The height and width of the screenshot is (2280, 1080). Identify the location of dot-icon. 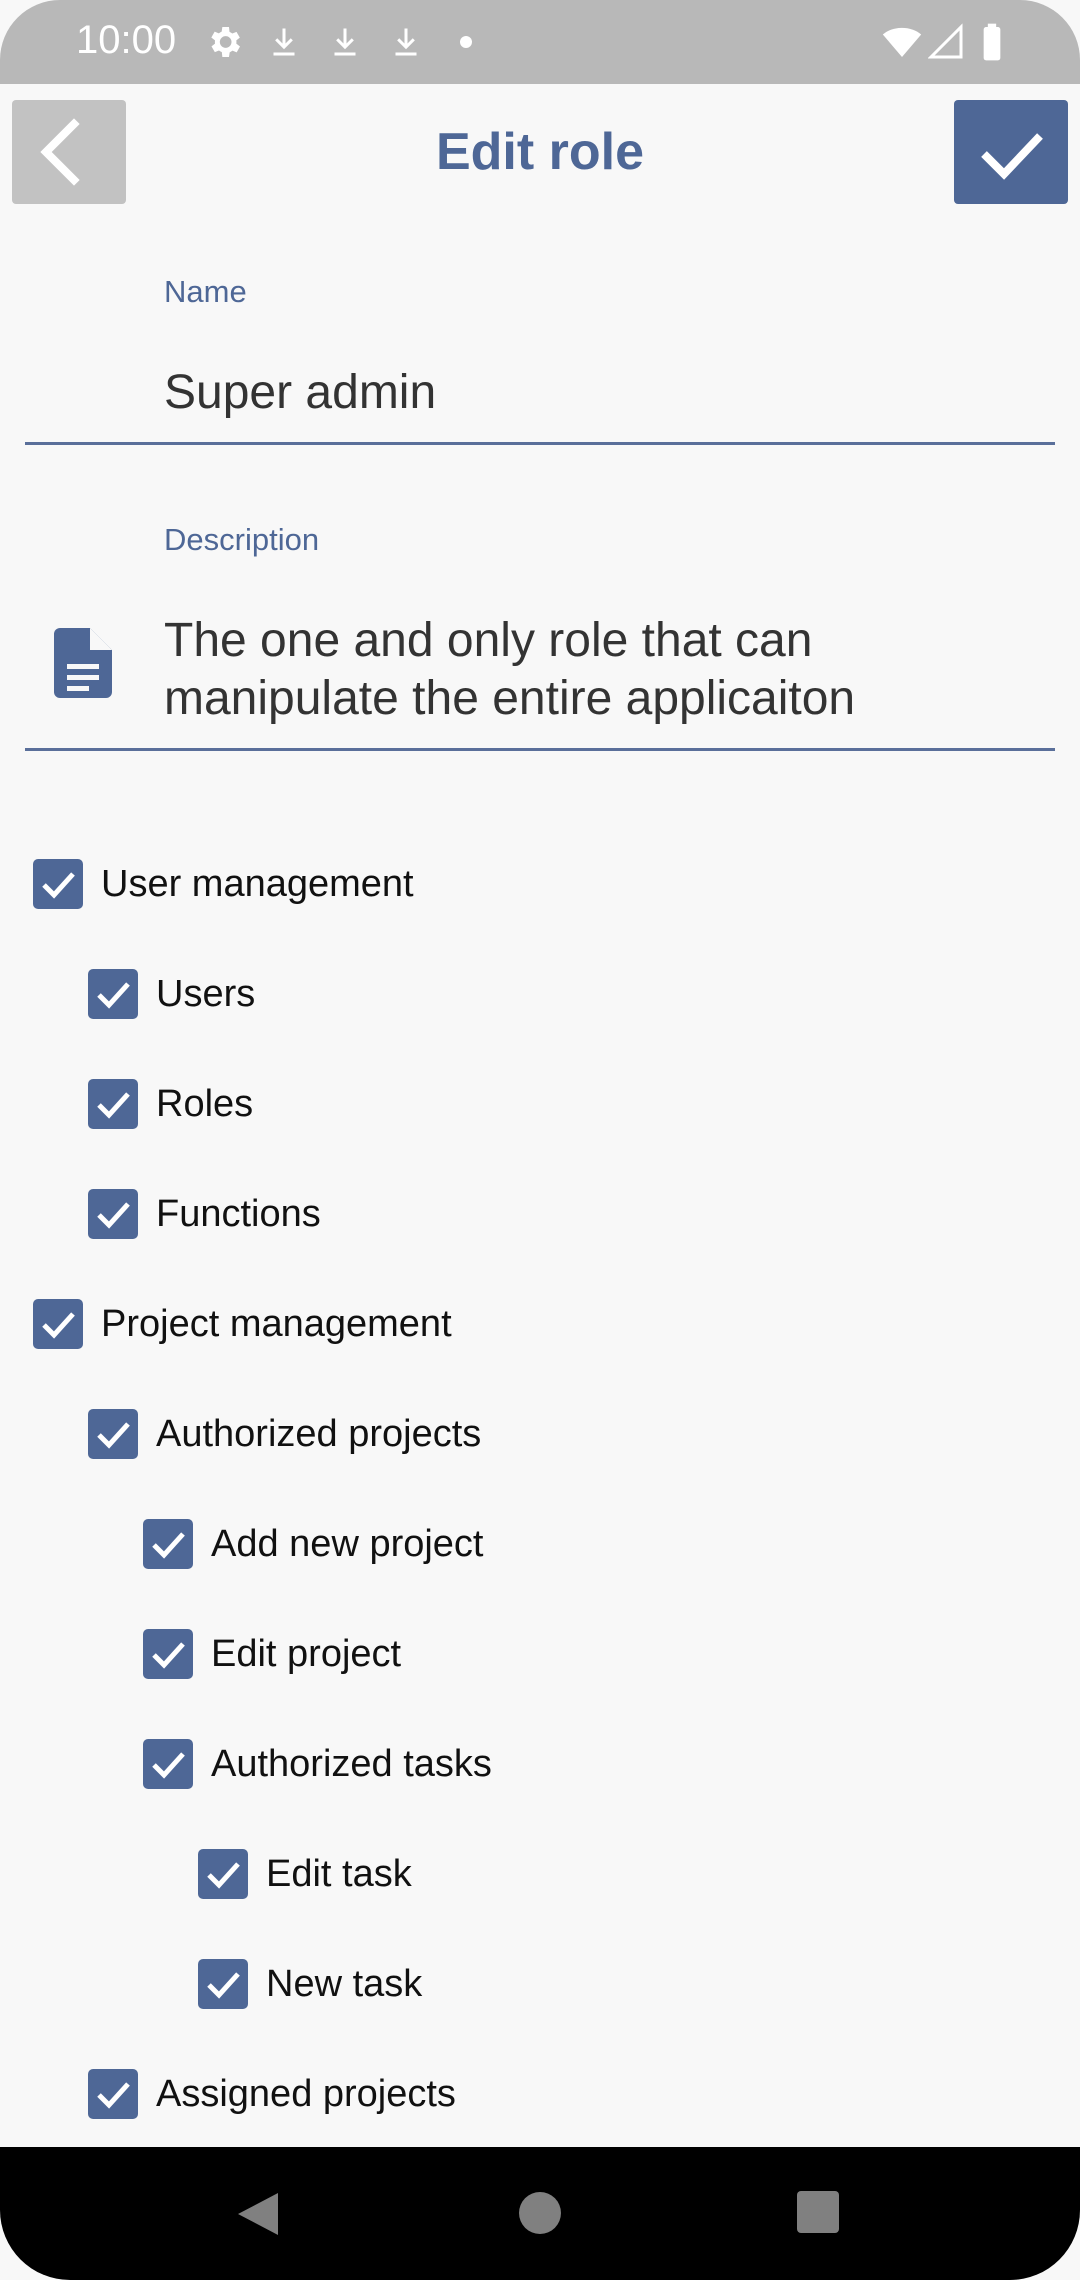
(466, 42).